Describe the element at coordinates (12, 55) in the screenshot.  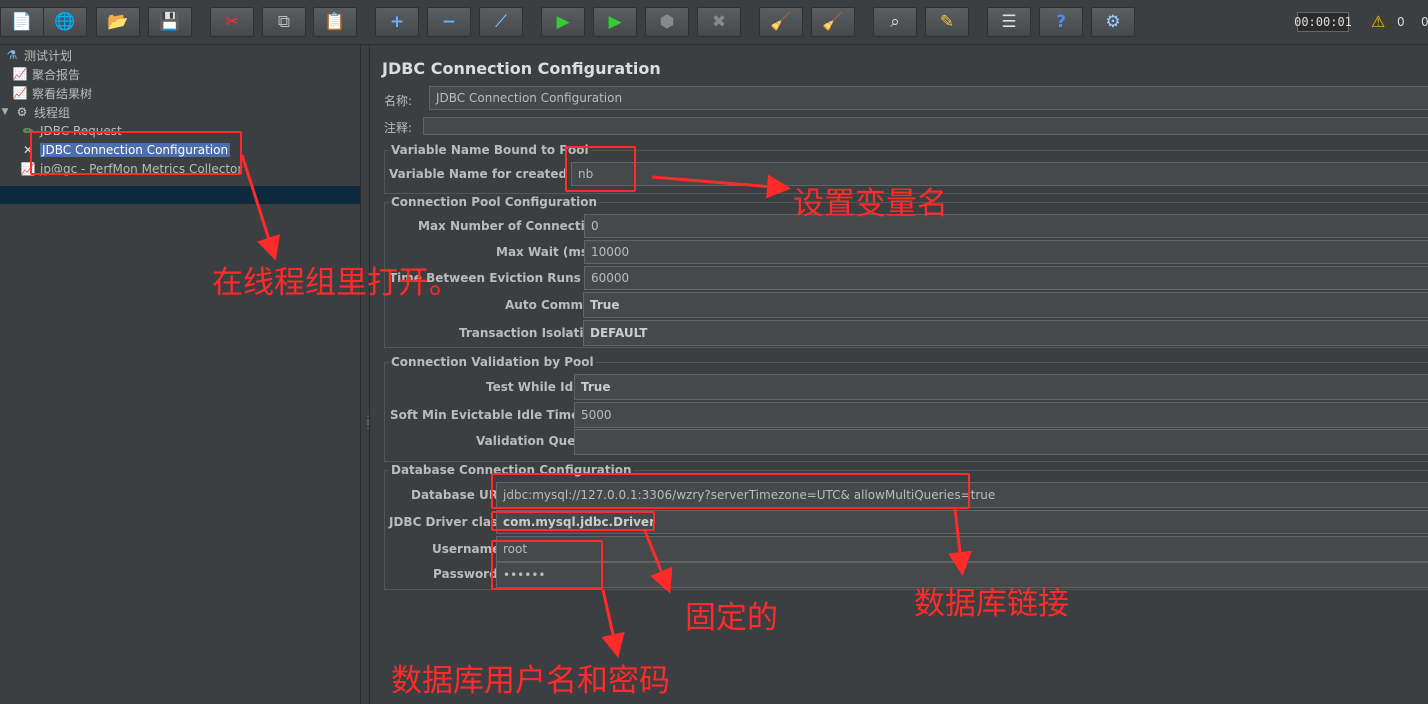
I see `flask-icon: ⚗` at that location.